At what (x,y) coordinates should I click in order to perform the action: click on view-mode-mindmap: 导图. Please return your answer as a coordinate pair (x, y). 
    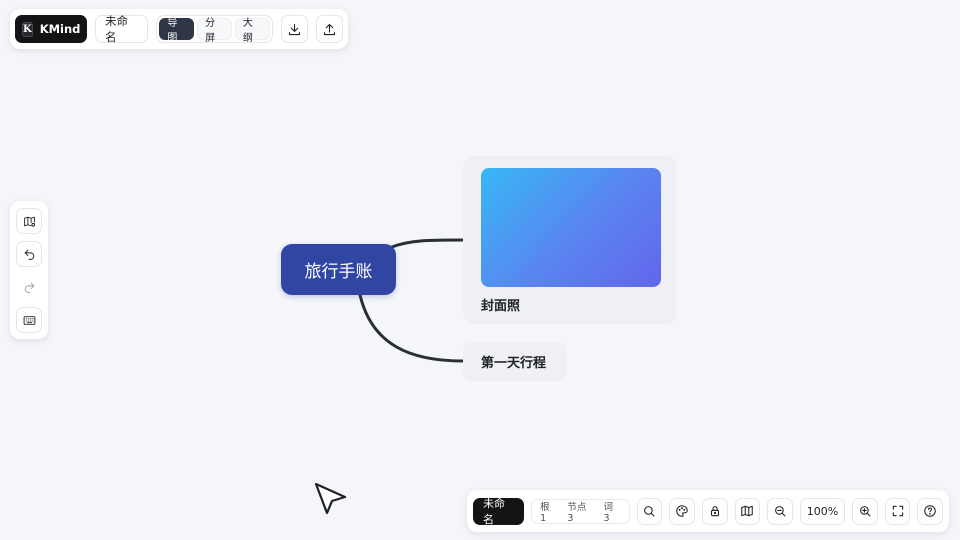
    Looking at the image, I should click on (177, 31).